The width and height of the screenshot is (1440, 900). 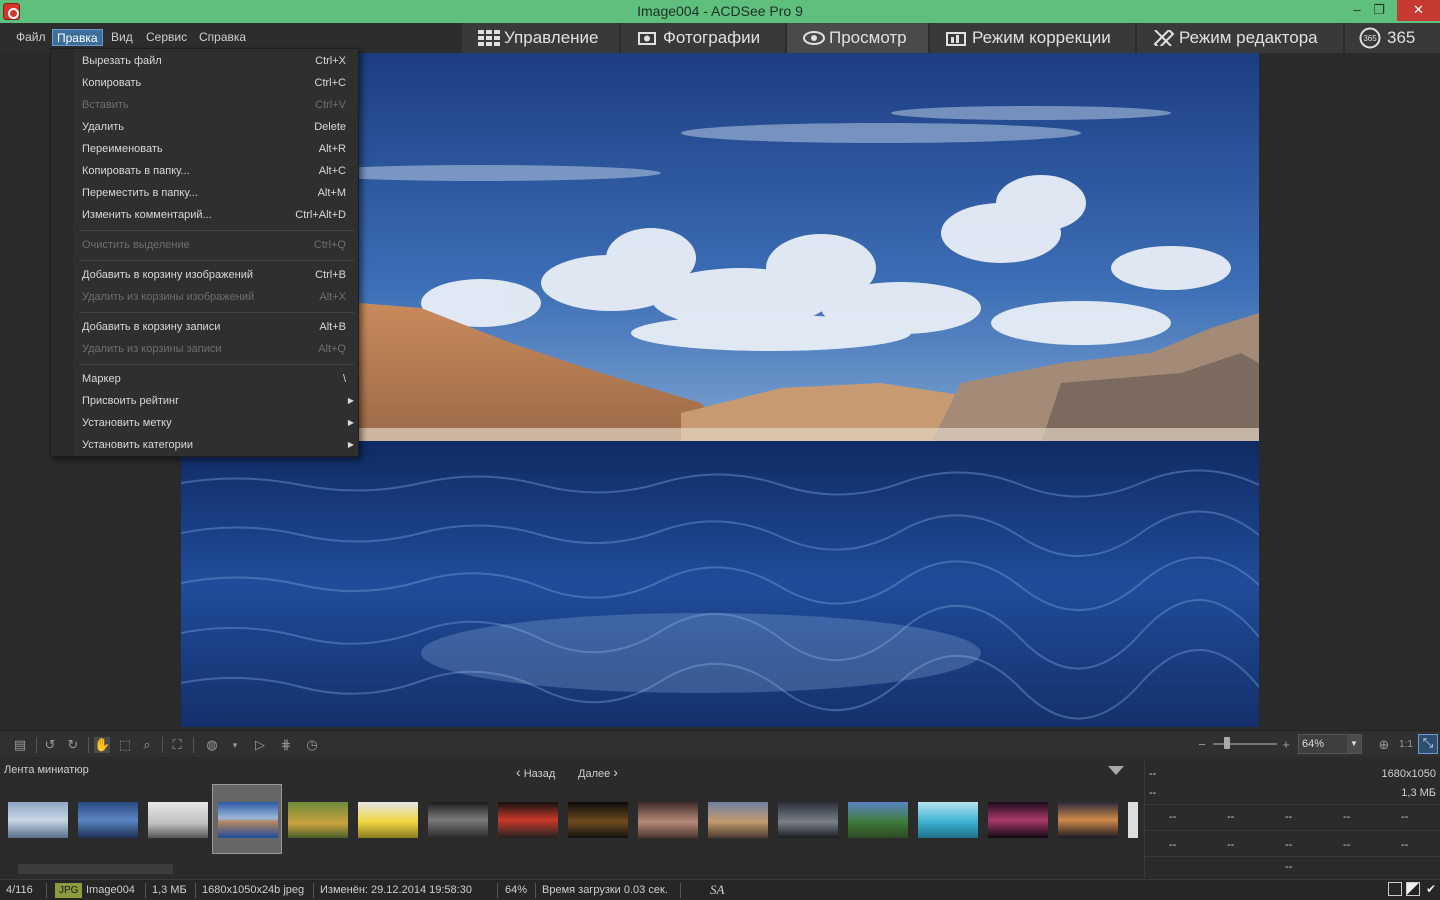 What do you see at coordinates (570, 868) in the screenshot?
I see `filmstrip-scrollbar` at bounding box center [570, 868].